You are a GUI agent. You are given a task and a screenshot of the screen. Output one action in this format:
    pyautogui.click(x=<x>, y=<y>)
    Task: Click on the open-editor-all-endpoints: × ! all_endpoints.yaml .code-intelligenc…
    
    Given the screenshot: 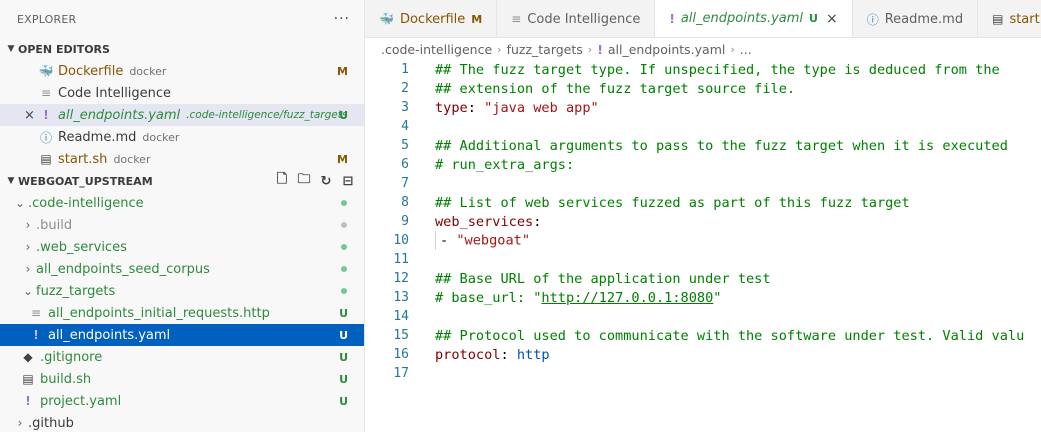 What is the action you would take?
    pyautogui.click(x=182, y=115)
    